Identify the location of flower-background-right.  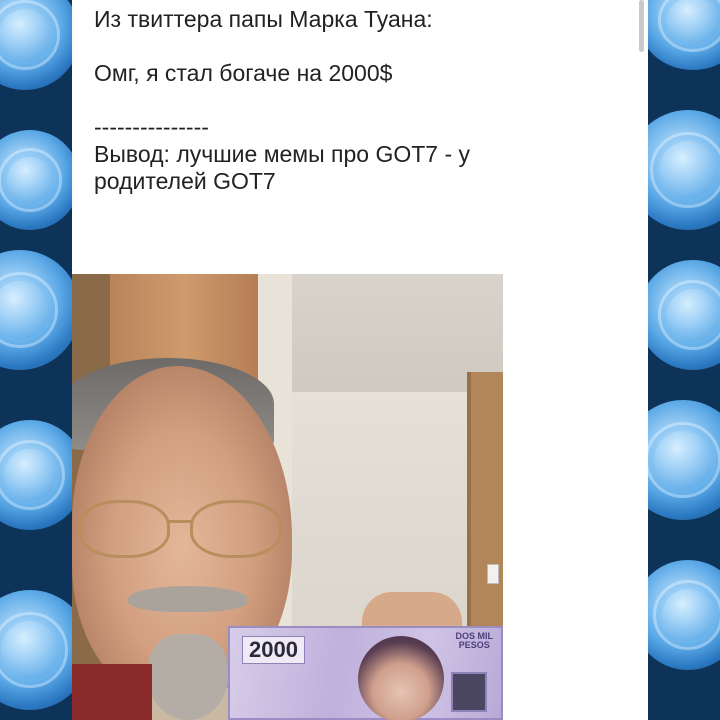
(684, 360).